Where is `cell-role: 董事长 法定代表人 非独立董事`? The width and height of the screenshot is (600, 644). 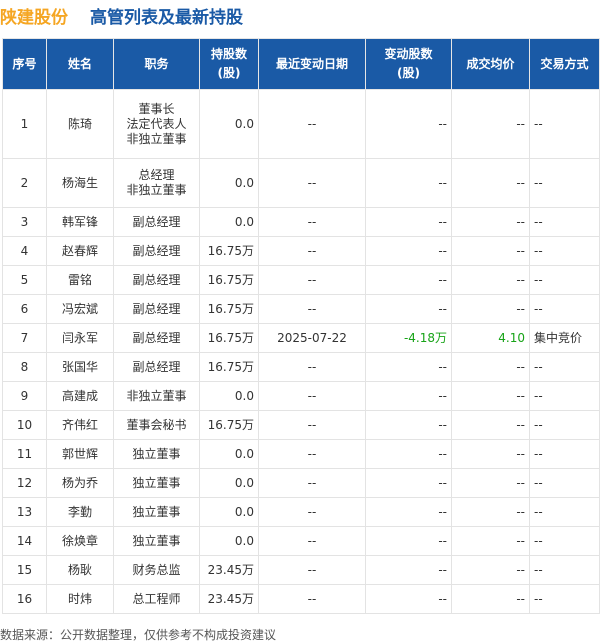
cell-role: 董事长 法定代表人 非独立董事 is located at coordinates (156, 124).